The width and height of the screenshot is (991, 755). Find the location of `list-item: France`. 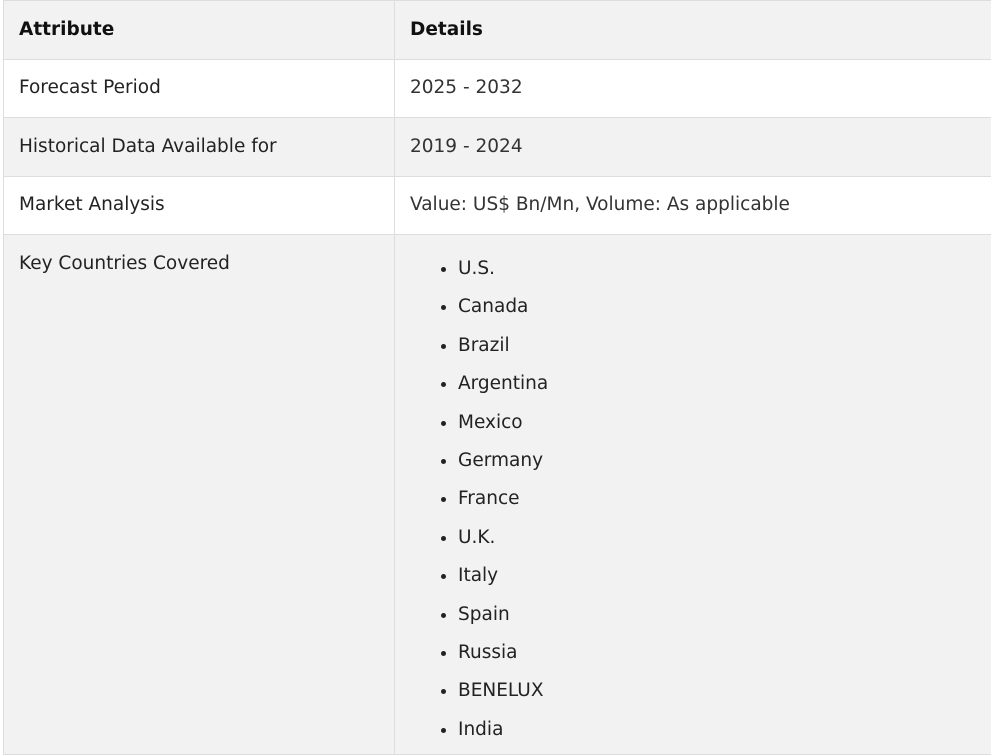

list-item: France is located at coordinates (720, 504).